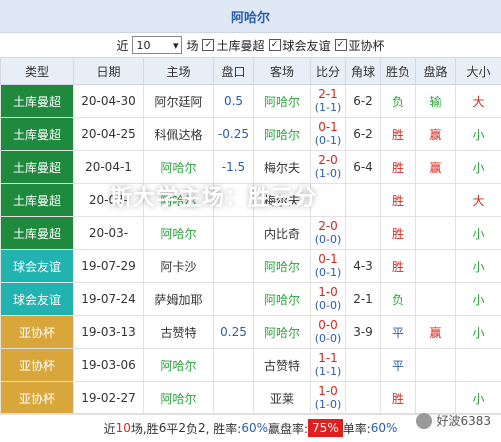 Image resolution: width=501 pixels, height=442 pixels. I want to click on date-cell: 20-04-30, so click(109, 101).